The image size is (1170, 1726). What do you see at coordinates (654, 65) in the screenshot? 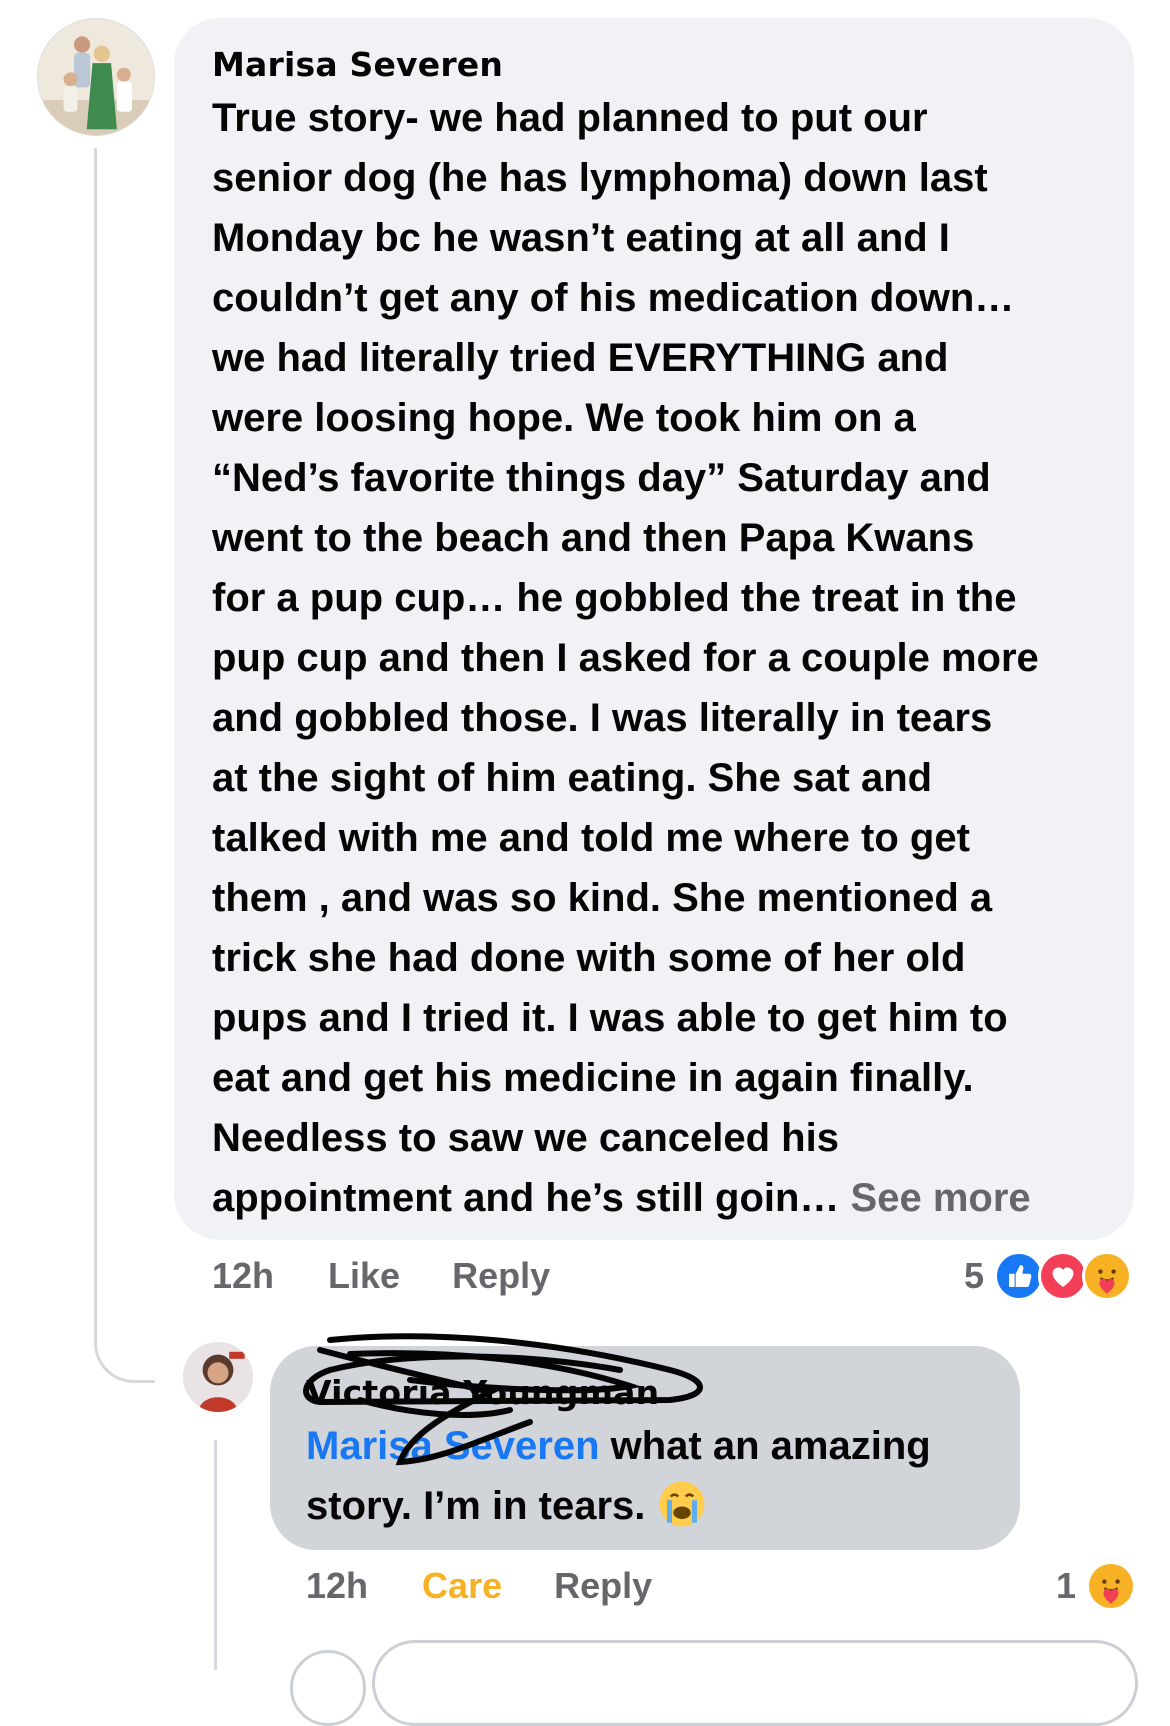
I see `comment-author: Marisa Severen` at bounding box center [654, 65].